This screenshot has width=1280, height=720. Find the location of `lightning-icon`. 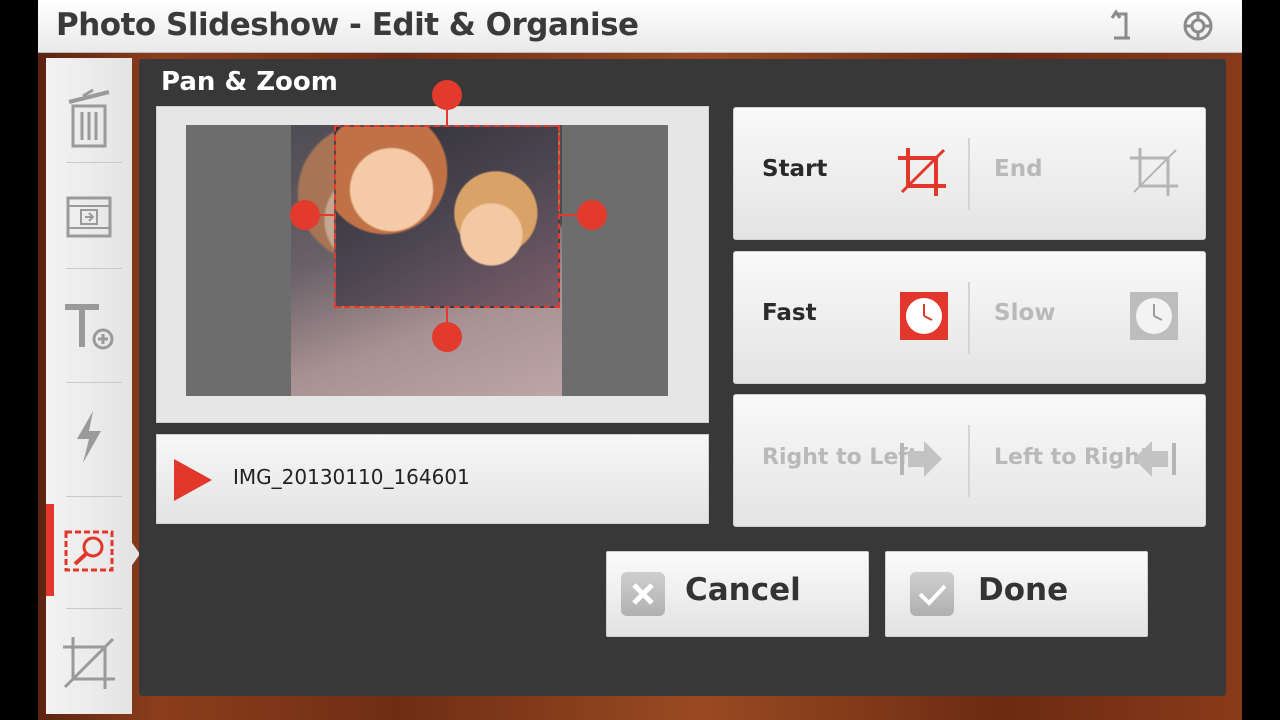

lightning-icon is located at coordinates (89, 437).